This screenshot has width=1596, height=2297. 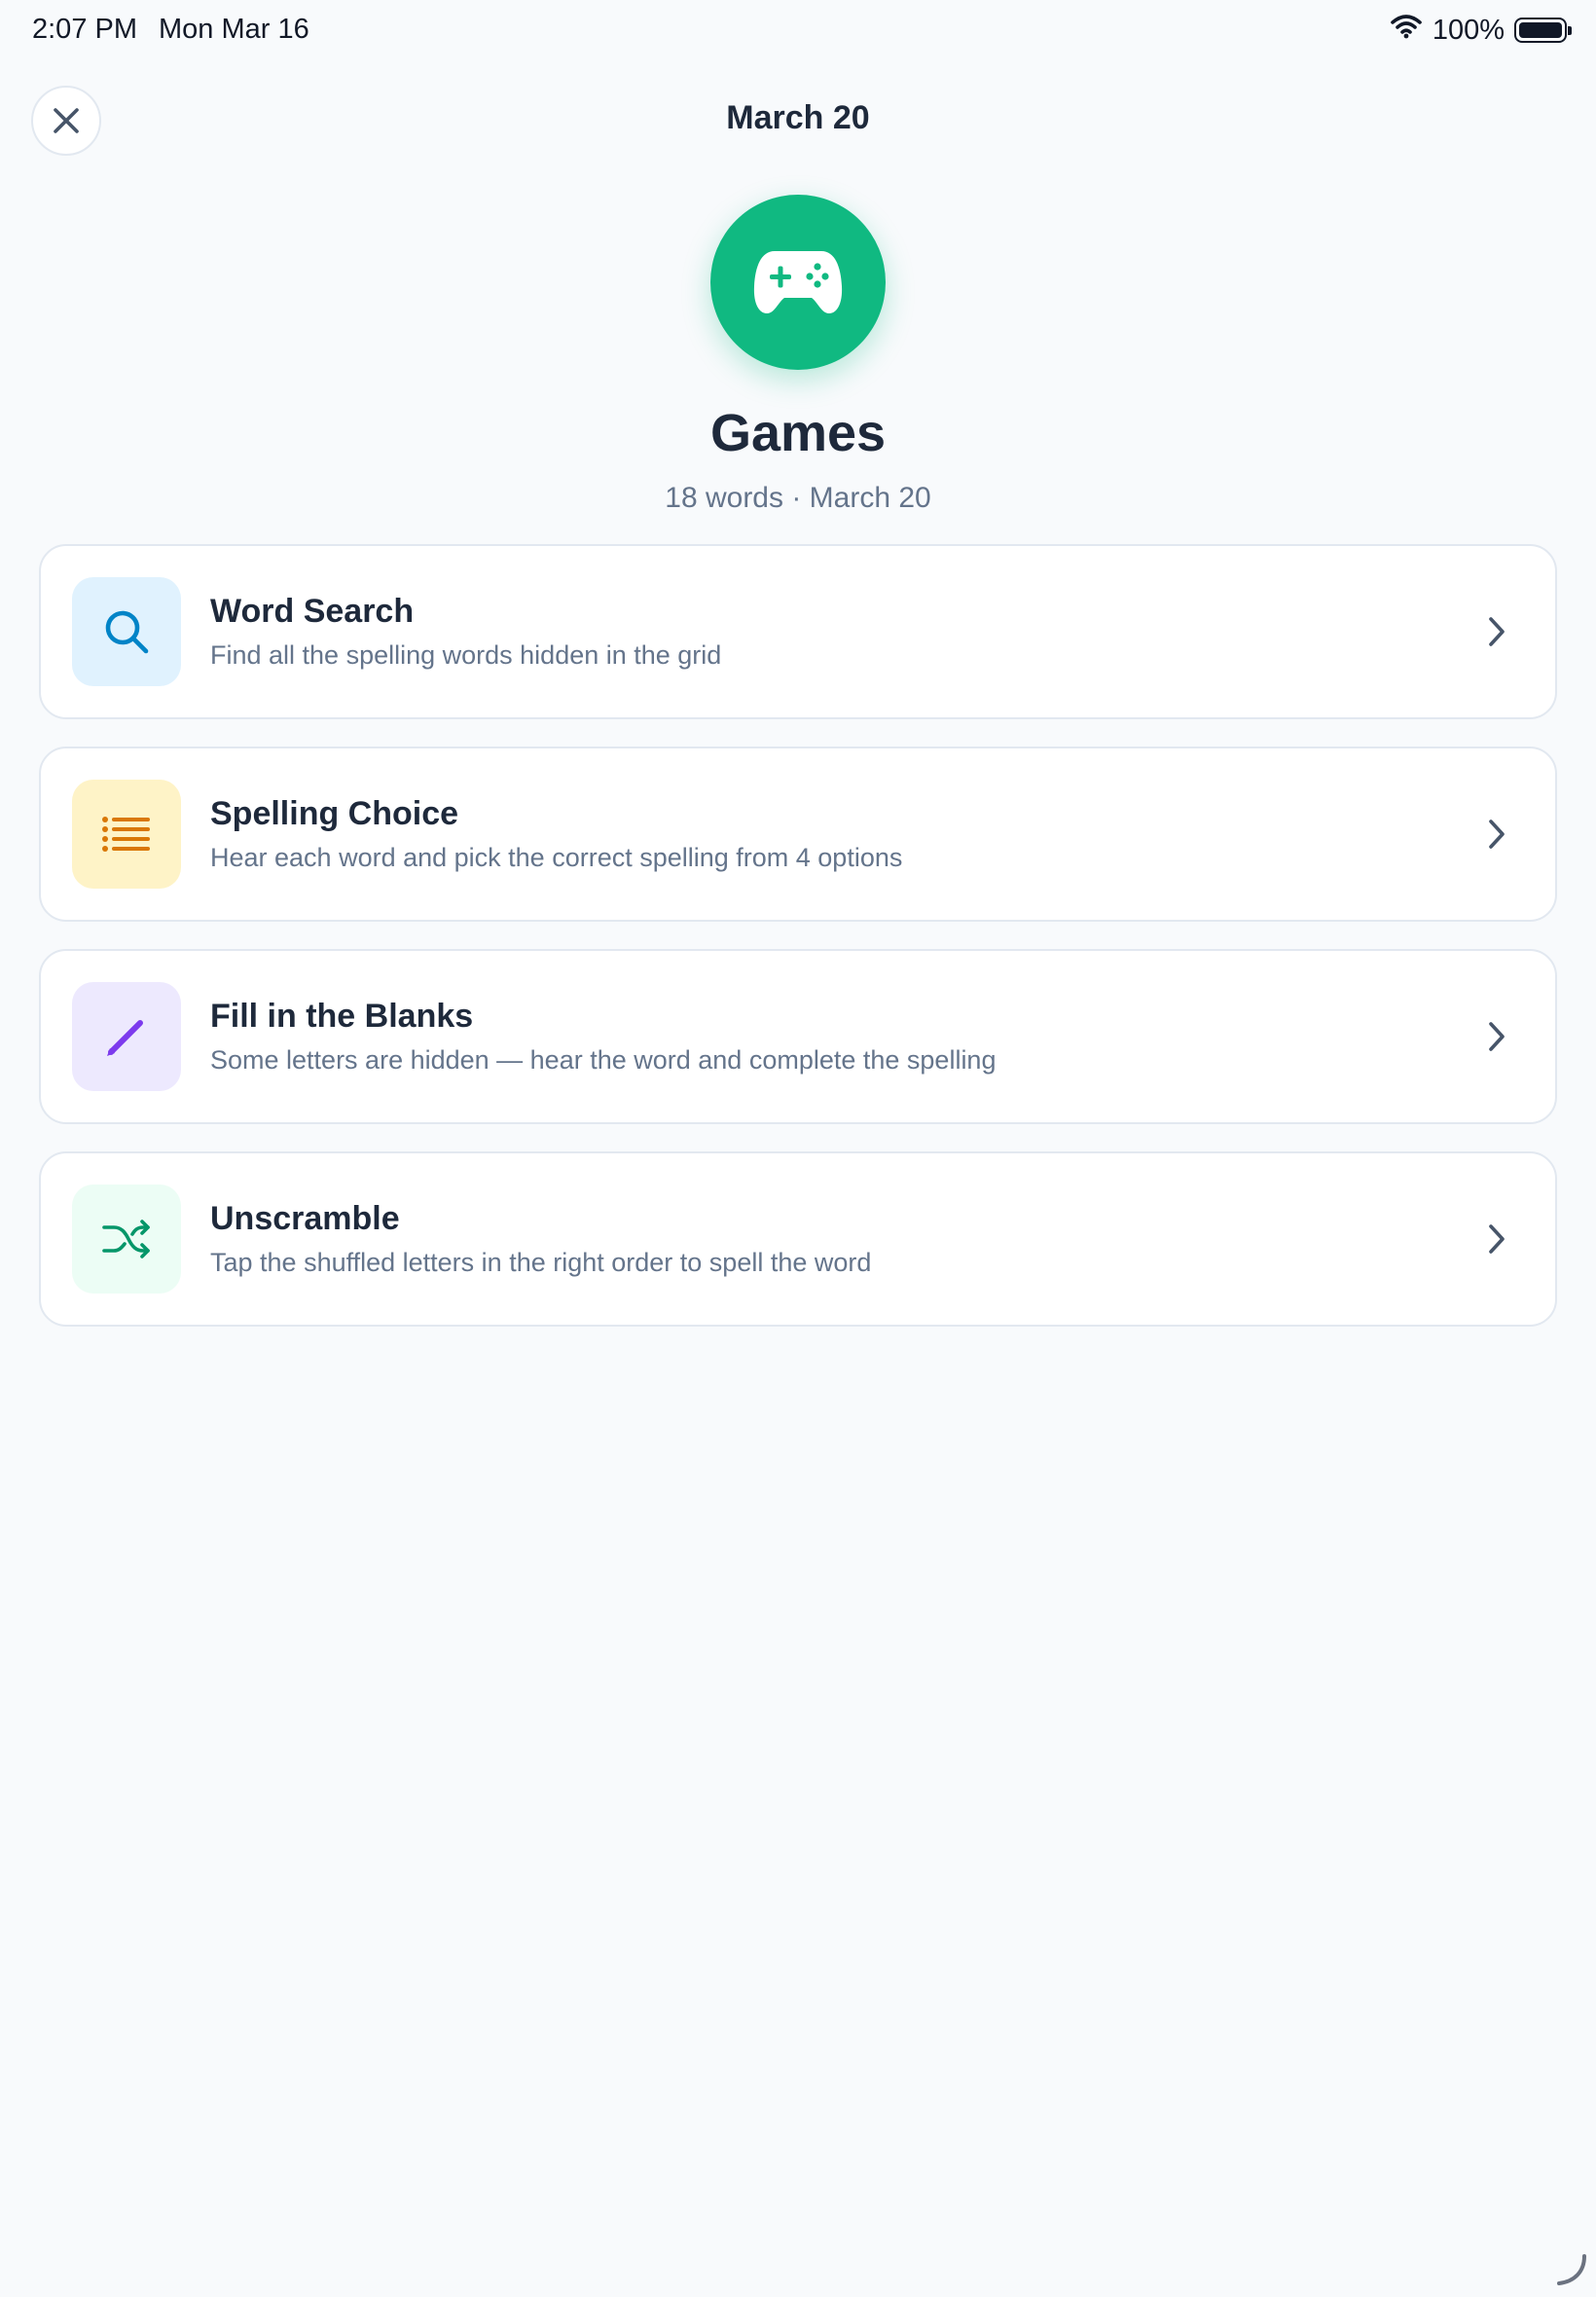 I want to click on status-left: 2:07 PM Mon Mar 16, so click(x=170, y=30).